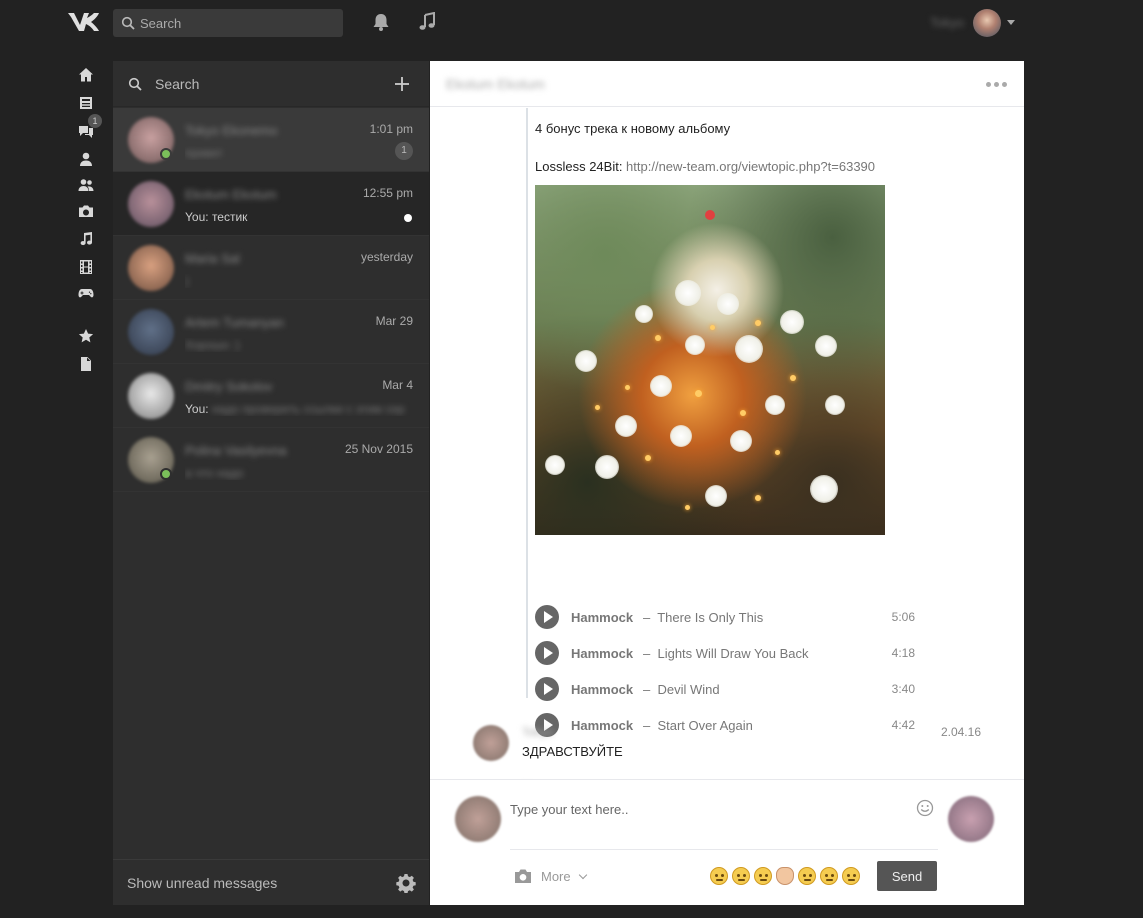 The width and height of the screenshot is (1143, 918). I want to click on message-input, so click(710, 809).